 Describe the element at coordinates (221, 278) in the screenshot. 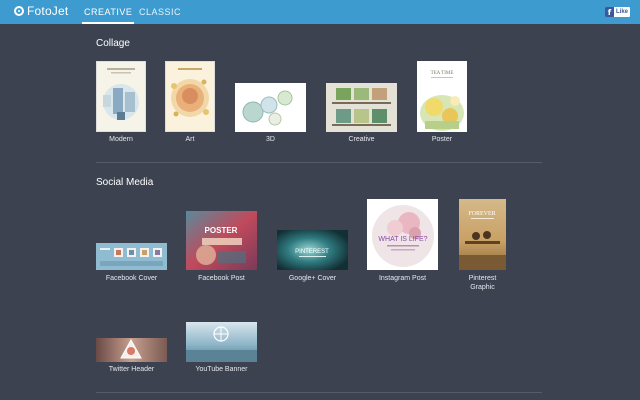

I see `template-label-facebook-post: Facebook Post` at that location.